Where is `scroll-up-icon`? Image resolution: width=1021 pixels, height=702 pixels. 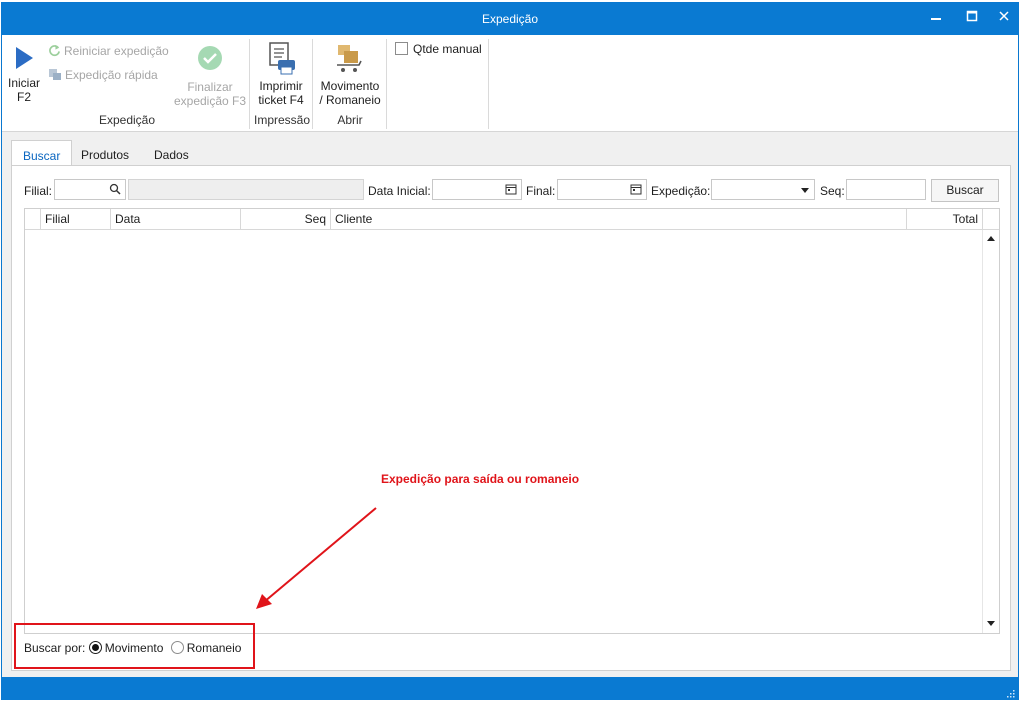 scroll-up-icon is located at coordinates (991, 238).